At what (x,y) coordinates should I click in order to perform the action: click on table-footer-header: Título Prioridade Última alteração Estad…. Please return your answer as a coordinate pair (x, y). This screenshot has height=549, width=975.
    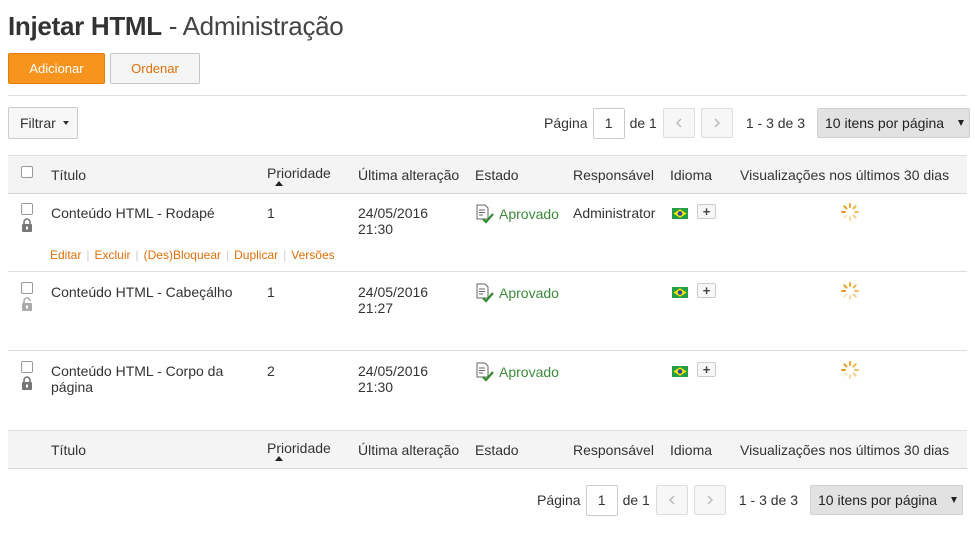
    Looking at the image, I should click on (487, 449).